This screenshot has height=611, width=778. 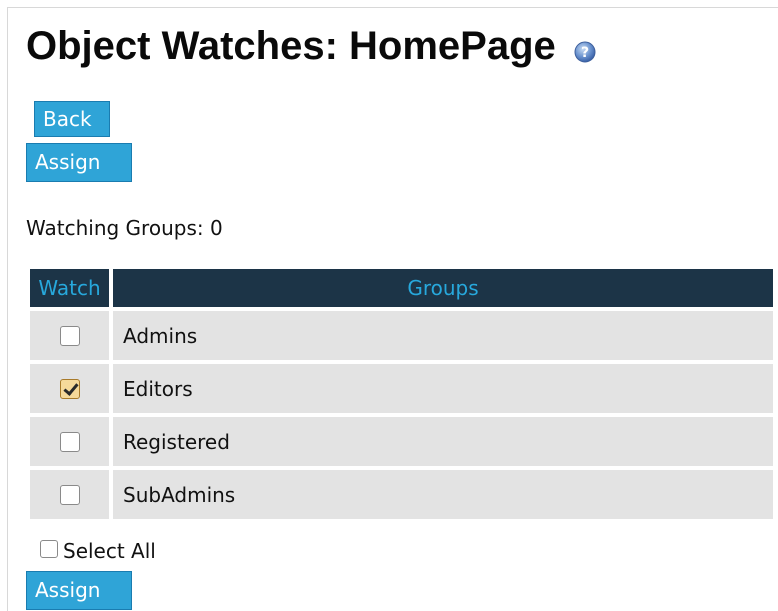 What do you see at coordinates (585, 42) in the screenshot?
I see `help-question-icon: ?` at bounding box center [585, 42].